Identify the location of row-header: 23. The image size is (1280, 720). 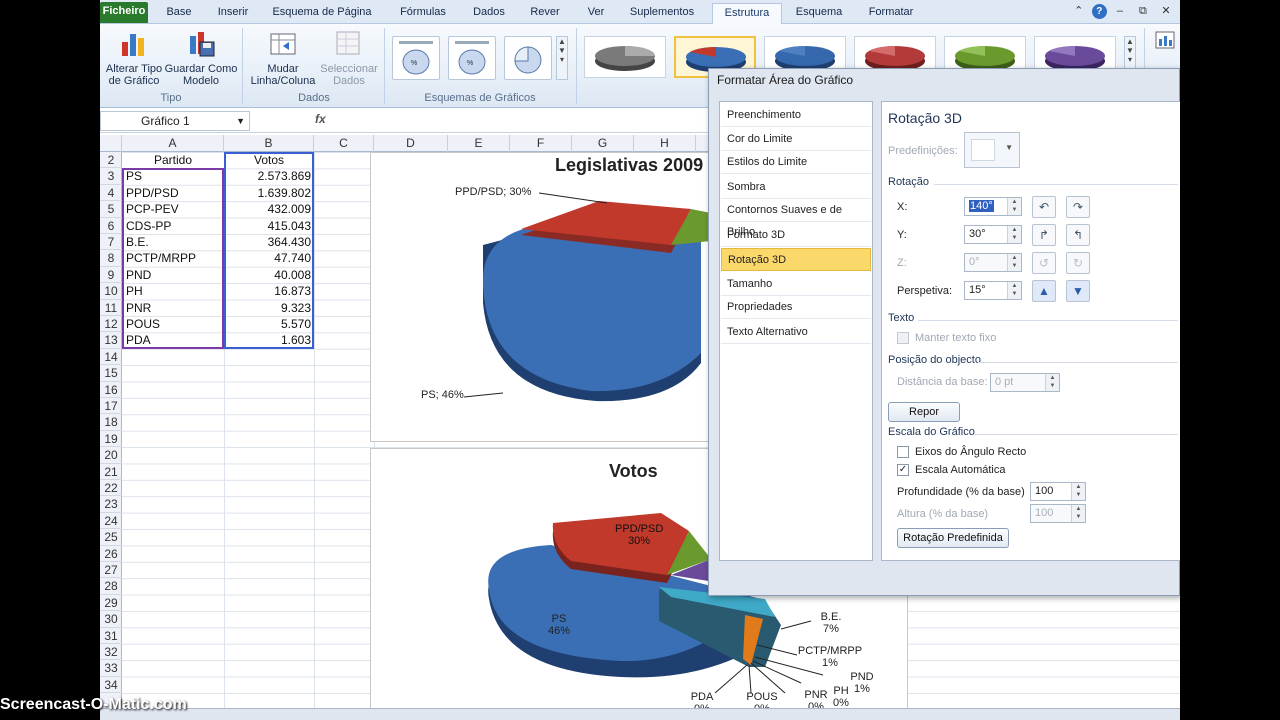
(111, 504).